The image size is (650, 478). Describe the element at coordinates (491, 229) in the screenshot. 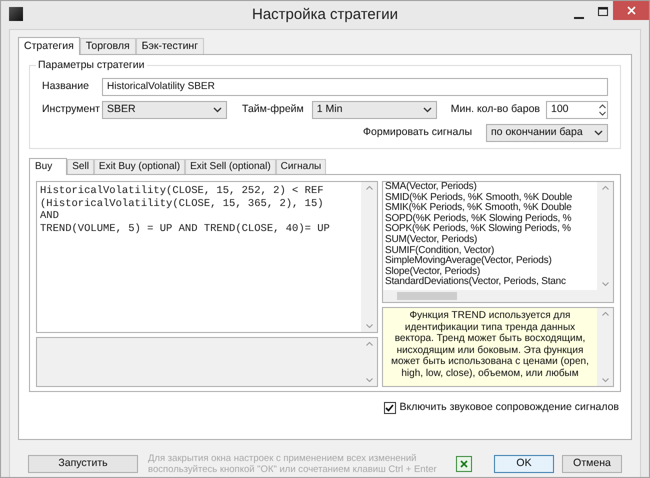

I see `function-item: SOPK(%K Periods, %K Slowing Periods, %` at that location.